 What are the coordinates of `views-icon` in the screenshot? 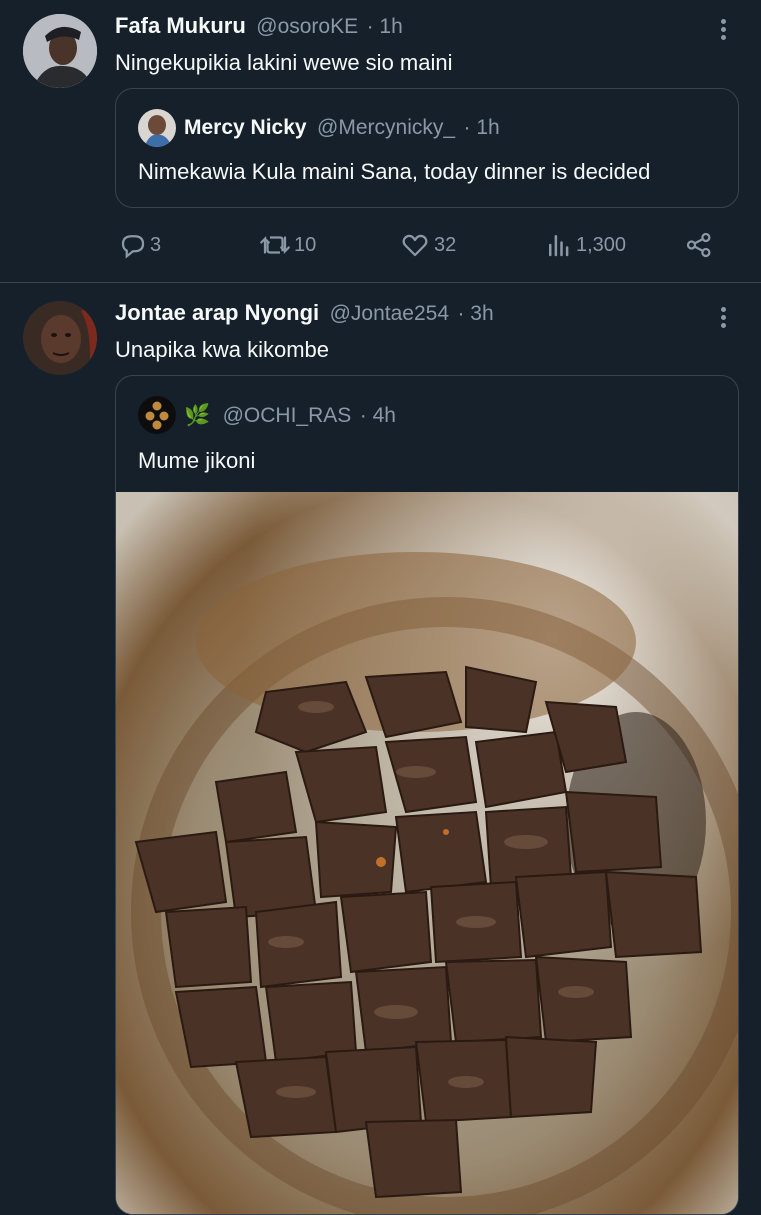 It's located at (559, 246).